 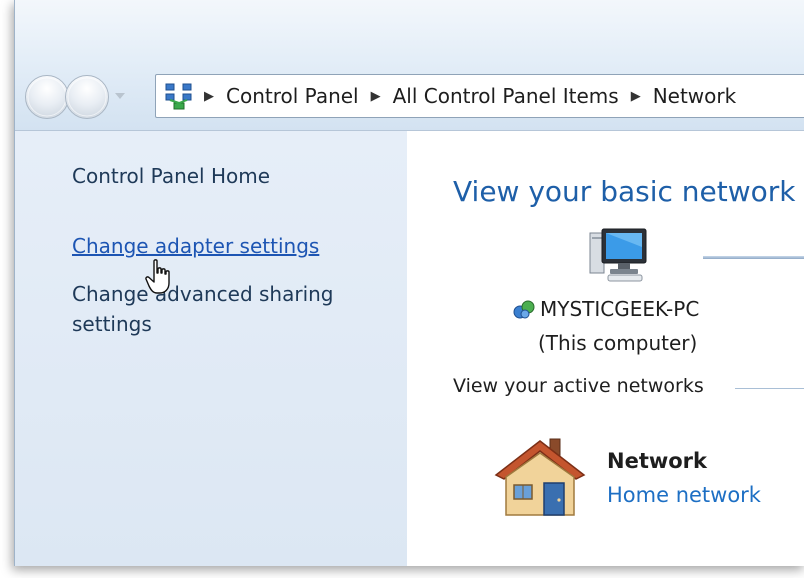 I want to click on change-advanced-sharing-label: Change advanced sharing settings, so click(x=203, y=309).